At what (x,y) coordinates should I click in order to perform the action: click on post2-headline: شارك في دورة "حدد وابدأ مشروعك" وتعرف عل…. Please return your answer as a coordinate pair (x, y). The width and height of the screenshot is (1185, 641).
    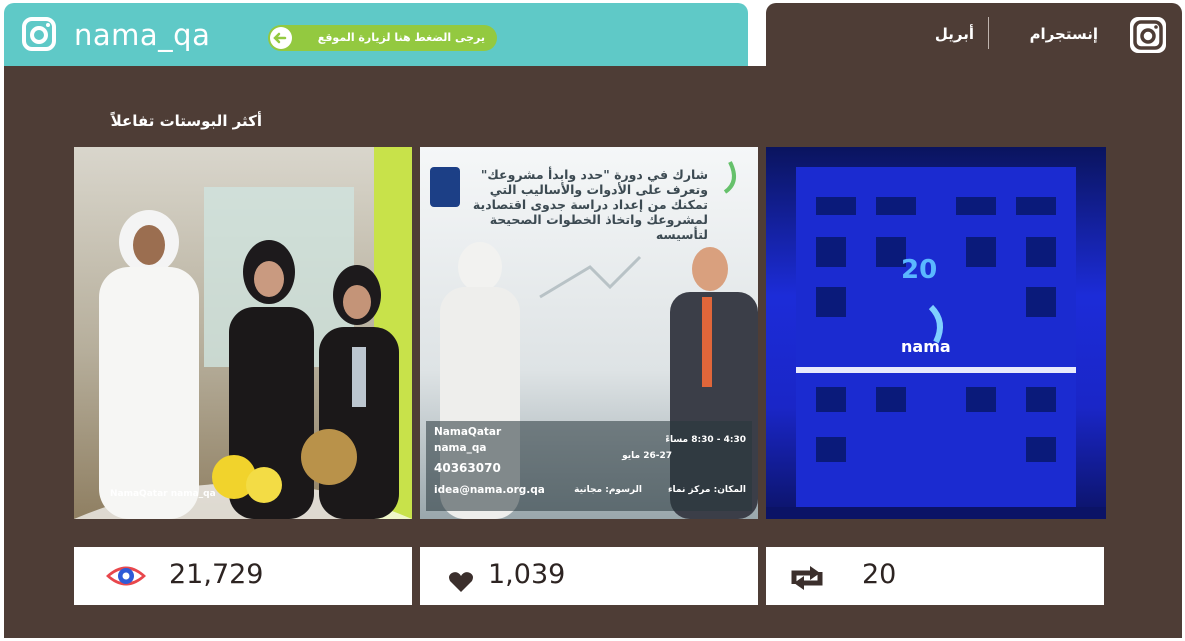
    Looking at the image, I should click on (590, 204).